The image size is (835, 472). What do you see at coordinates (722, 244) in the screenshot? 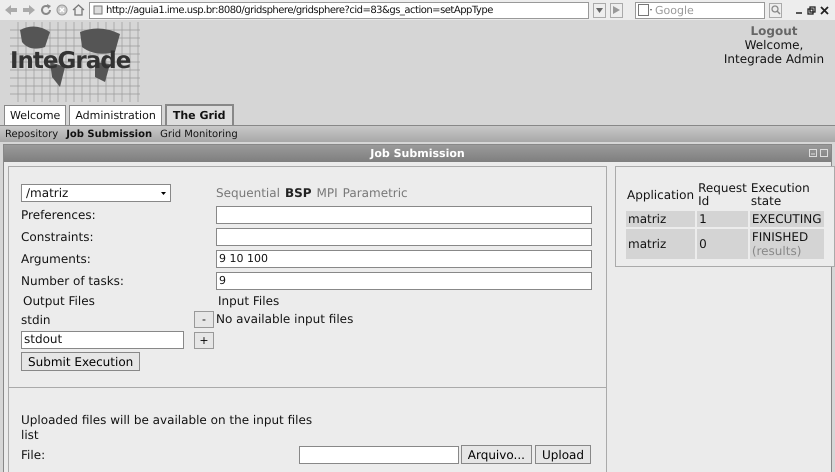
I see `table-cell: 0` at bounding box center [722, 244].